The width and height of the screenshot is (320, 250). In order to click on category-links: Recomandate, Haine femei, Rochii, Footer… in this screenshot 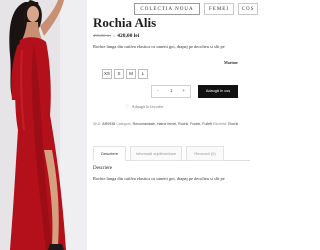, I will do `click(173, 124)`.